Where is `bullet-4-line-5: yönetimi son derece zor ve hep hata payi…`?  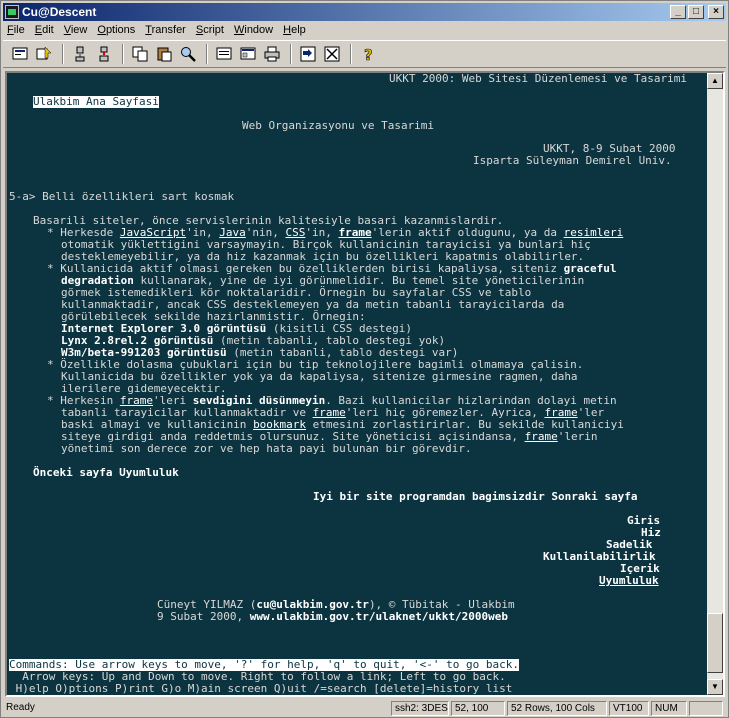
bullet-4-line-5: yönetimi son derece zor ve hep hata payi… is located at coordinates (266, 448).